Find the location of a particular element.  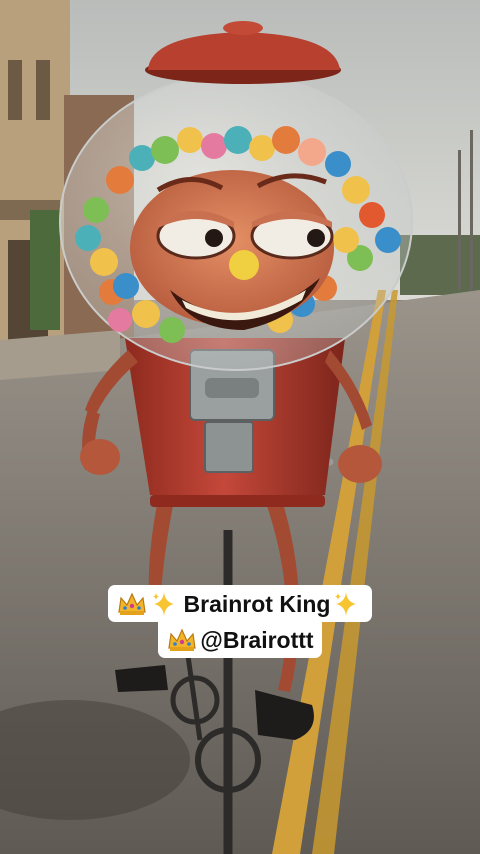

caption: Brainrot King @Brairottt is located at coordinates (240, 621).